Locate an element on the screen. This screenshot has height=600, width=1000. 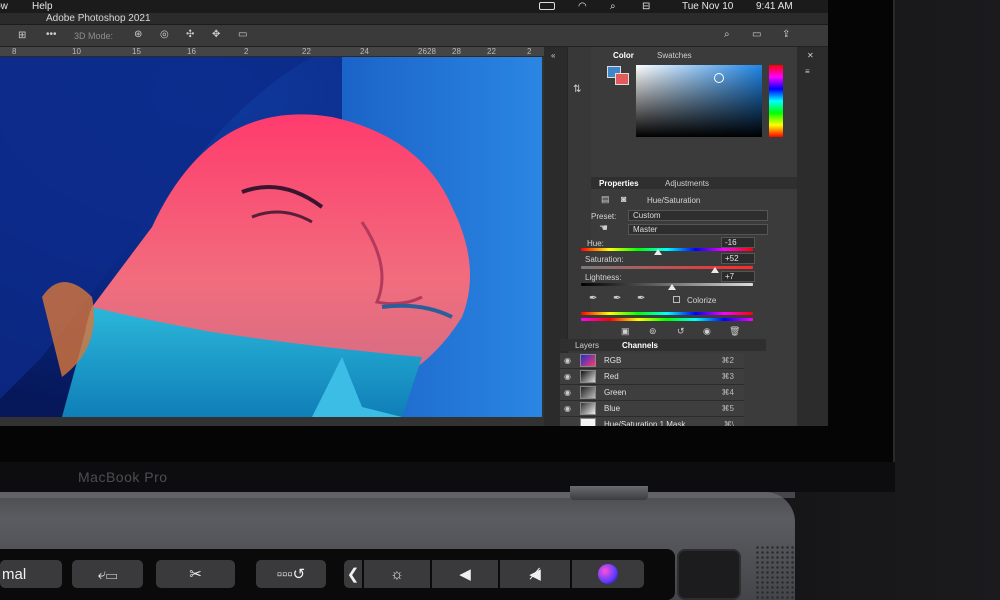
background-swatch is located at coordinates (622, 79).